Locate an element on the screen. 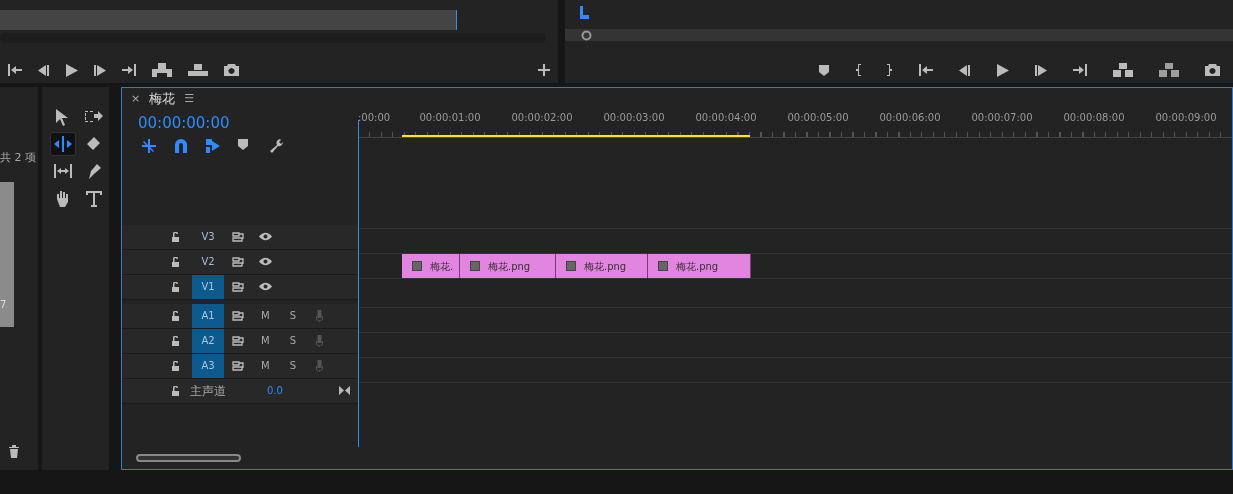 The image size is (1233, 494). trash-icon is located at coordinates (14, 451).